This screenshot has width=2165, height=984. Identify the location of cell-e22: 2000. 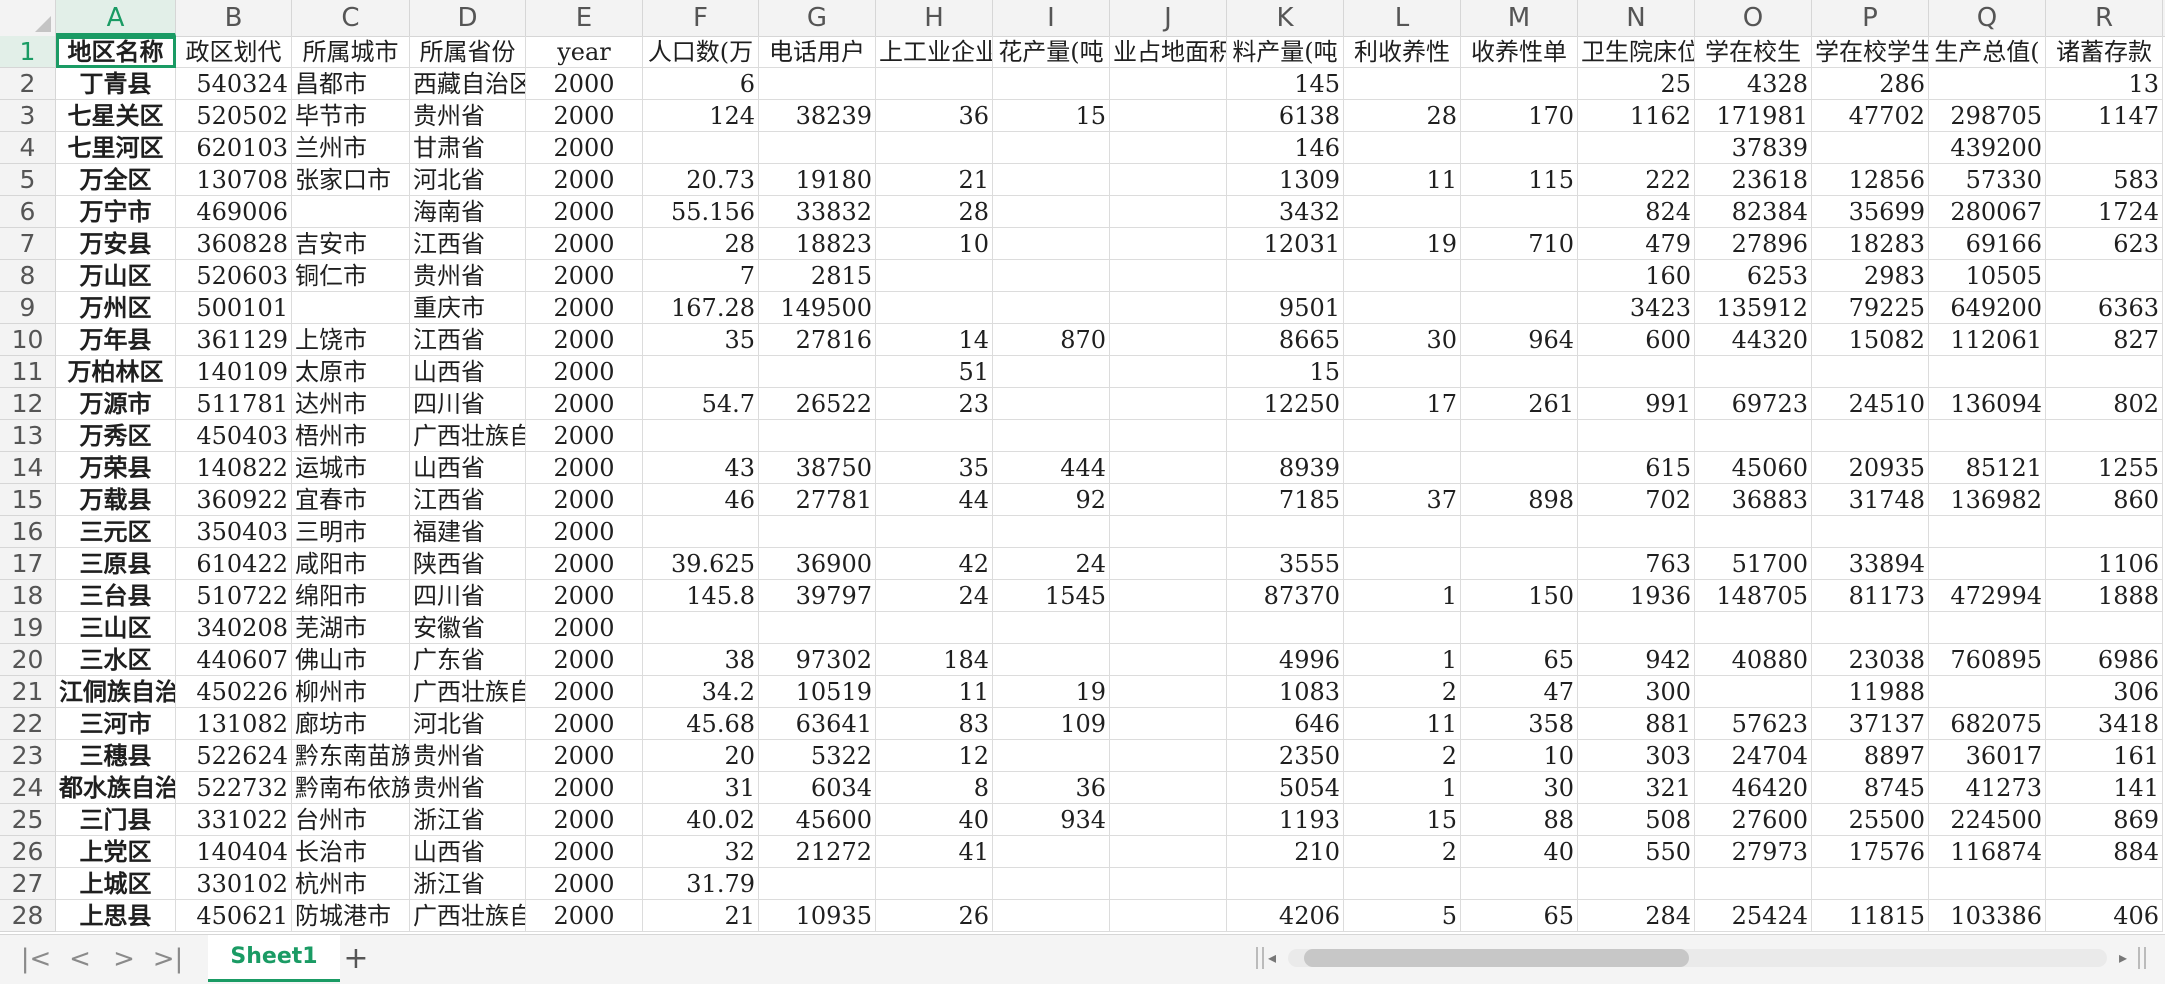
(584, 724).